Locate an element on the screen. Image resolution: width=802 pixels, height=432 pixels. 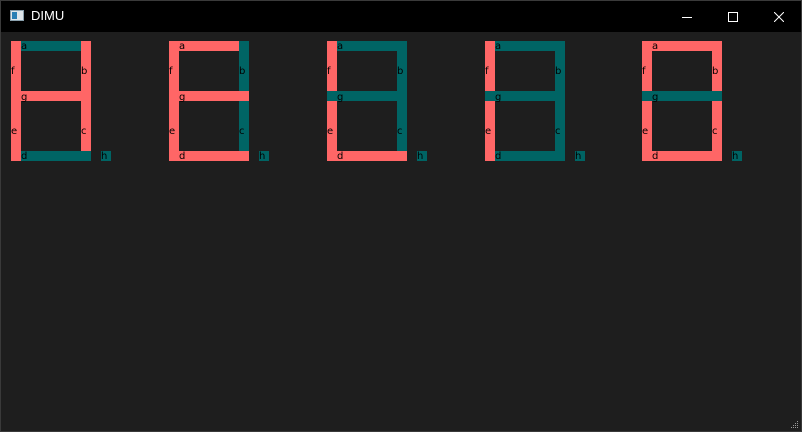
minimize-button is located at coordinates (687, 16).